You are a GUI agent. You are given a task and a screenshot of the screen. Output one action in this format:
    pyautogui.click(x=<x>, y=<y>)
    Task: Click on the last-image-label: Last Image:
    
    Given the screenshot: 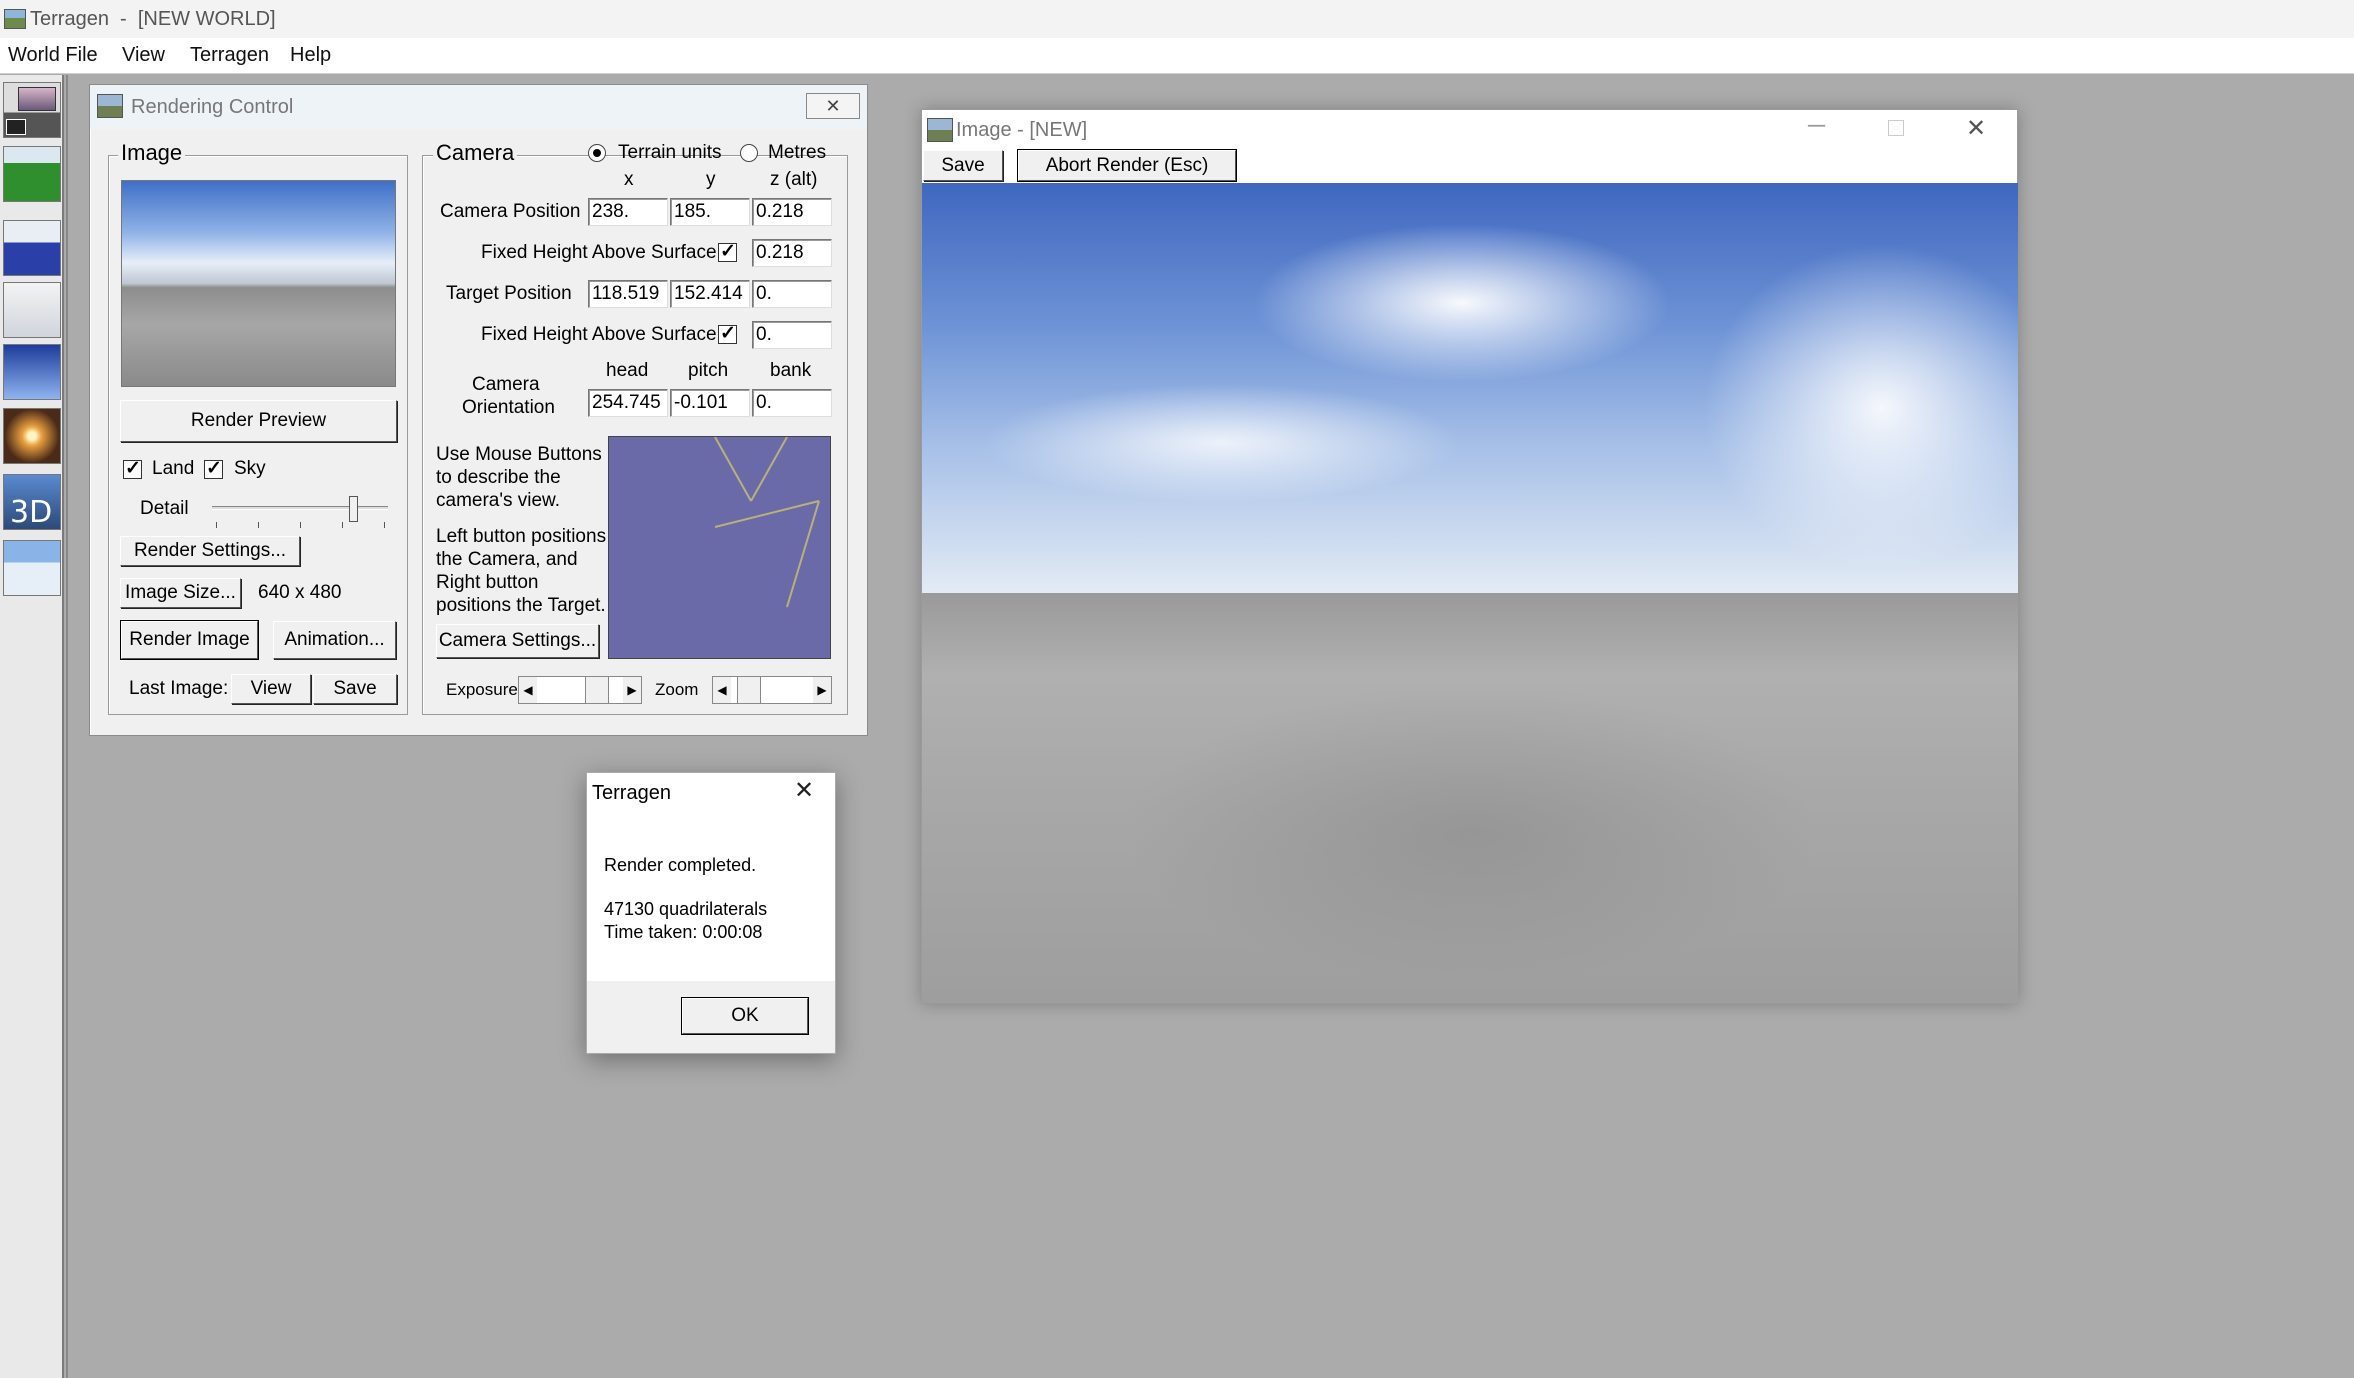 What is the action you would take?
    pyautogui.click(x=179, y=688)
    